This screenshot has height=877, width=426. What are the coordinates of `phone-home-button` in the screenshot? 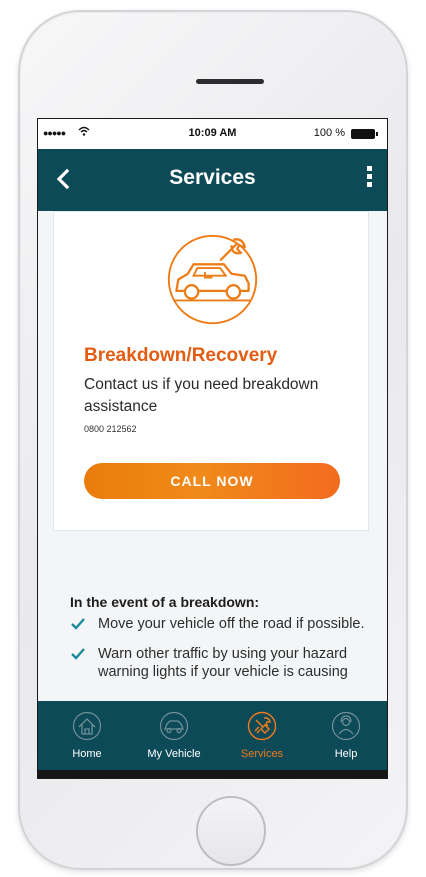 It's located at (231, 831).